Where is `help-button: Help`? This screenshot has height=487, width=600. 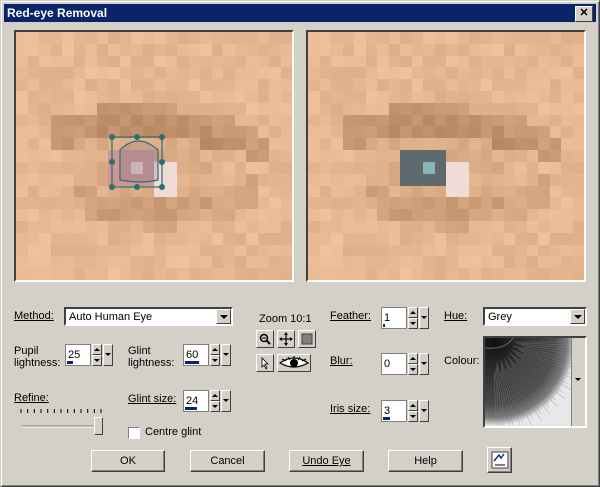 help-button: Help is located at coordinates (425, 461).